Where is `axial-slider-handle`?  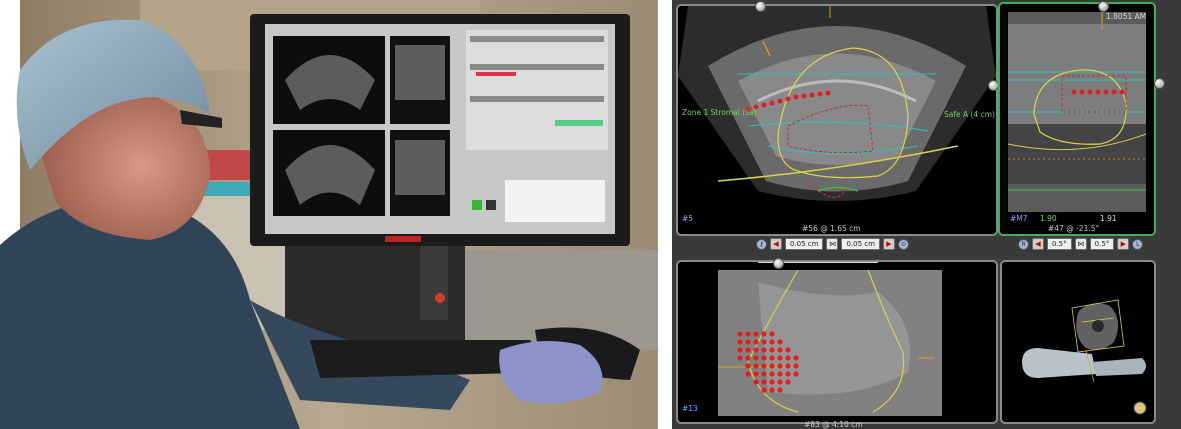 axial-slider-handle is located at coordinates (760, 6).